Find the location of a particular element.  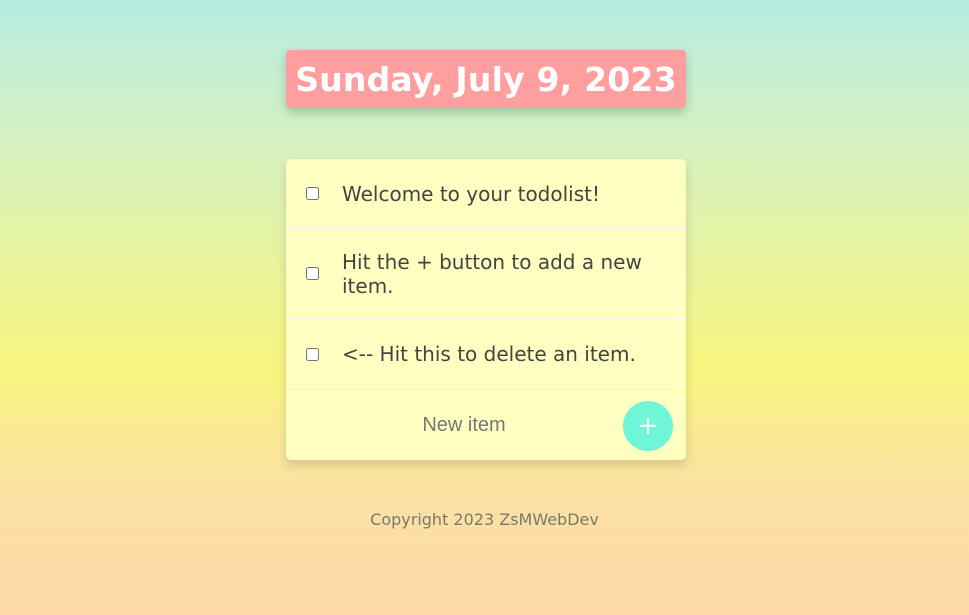

date-heading-box: Sunday, July 9, 2023 is located at coordinates (486, 79).